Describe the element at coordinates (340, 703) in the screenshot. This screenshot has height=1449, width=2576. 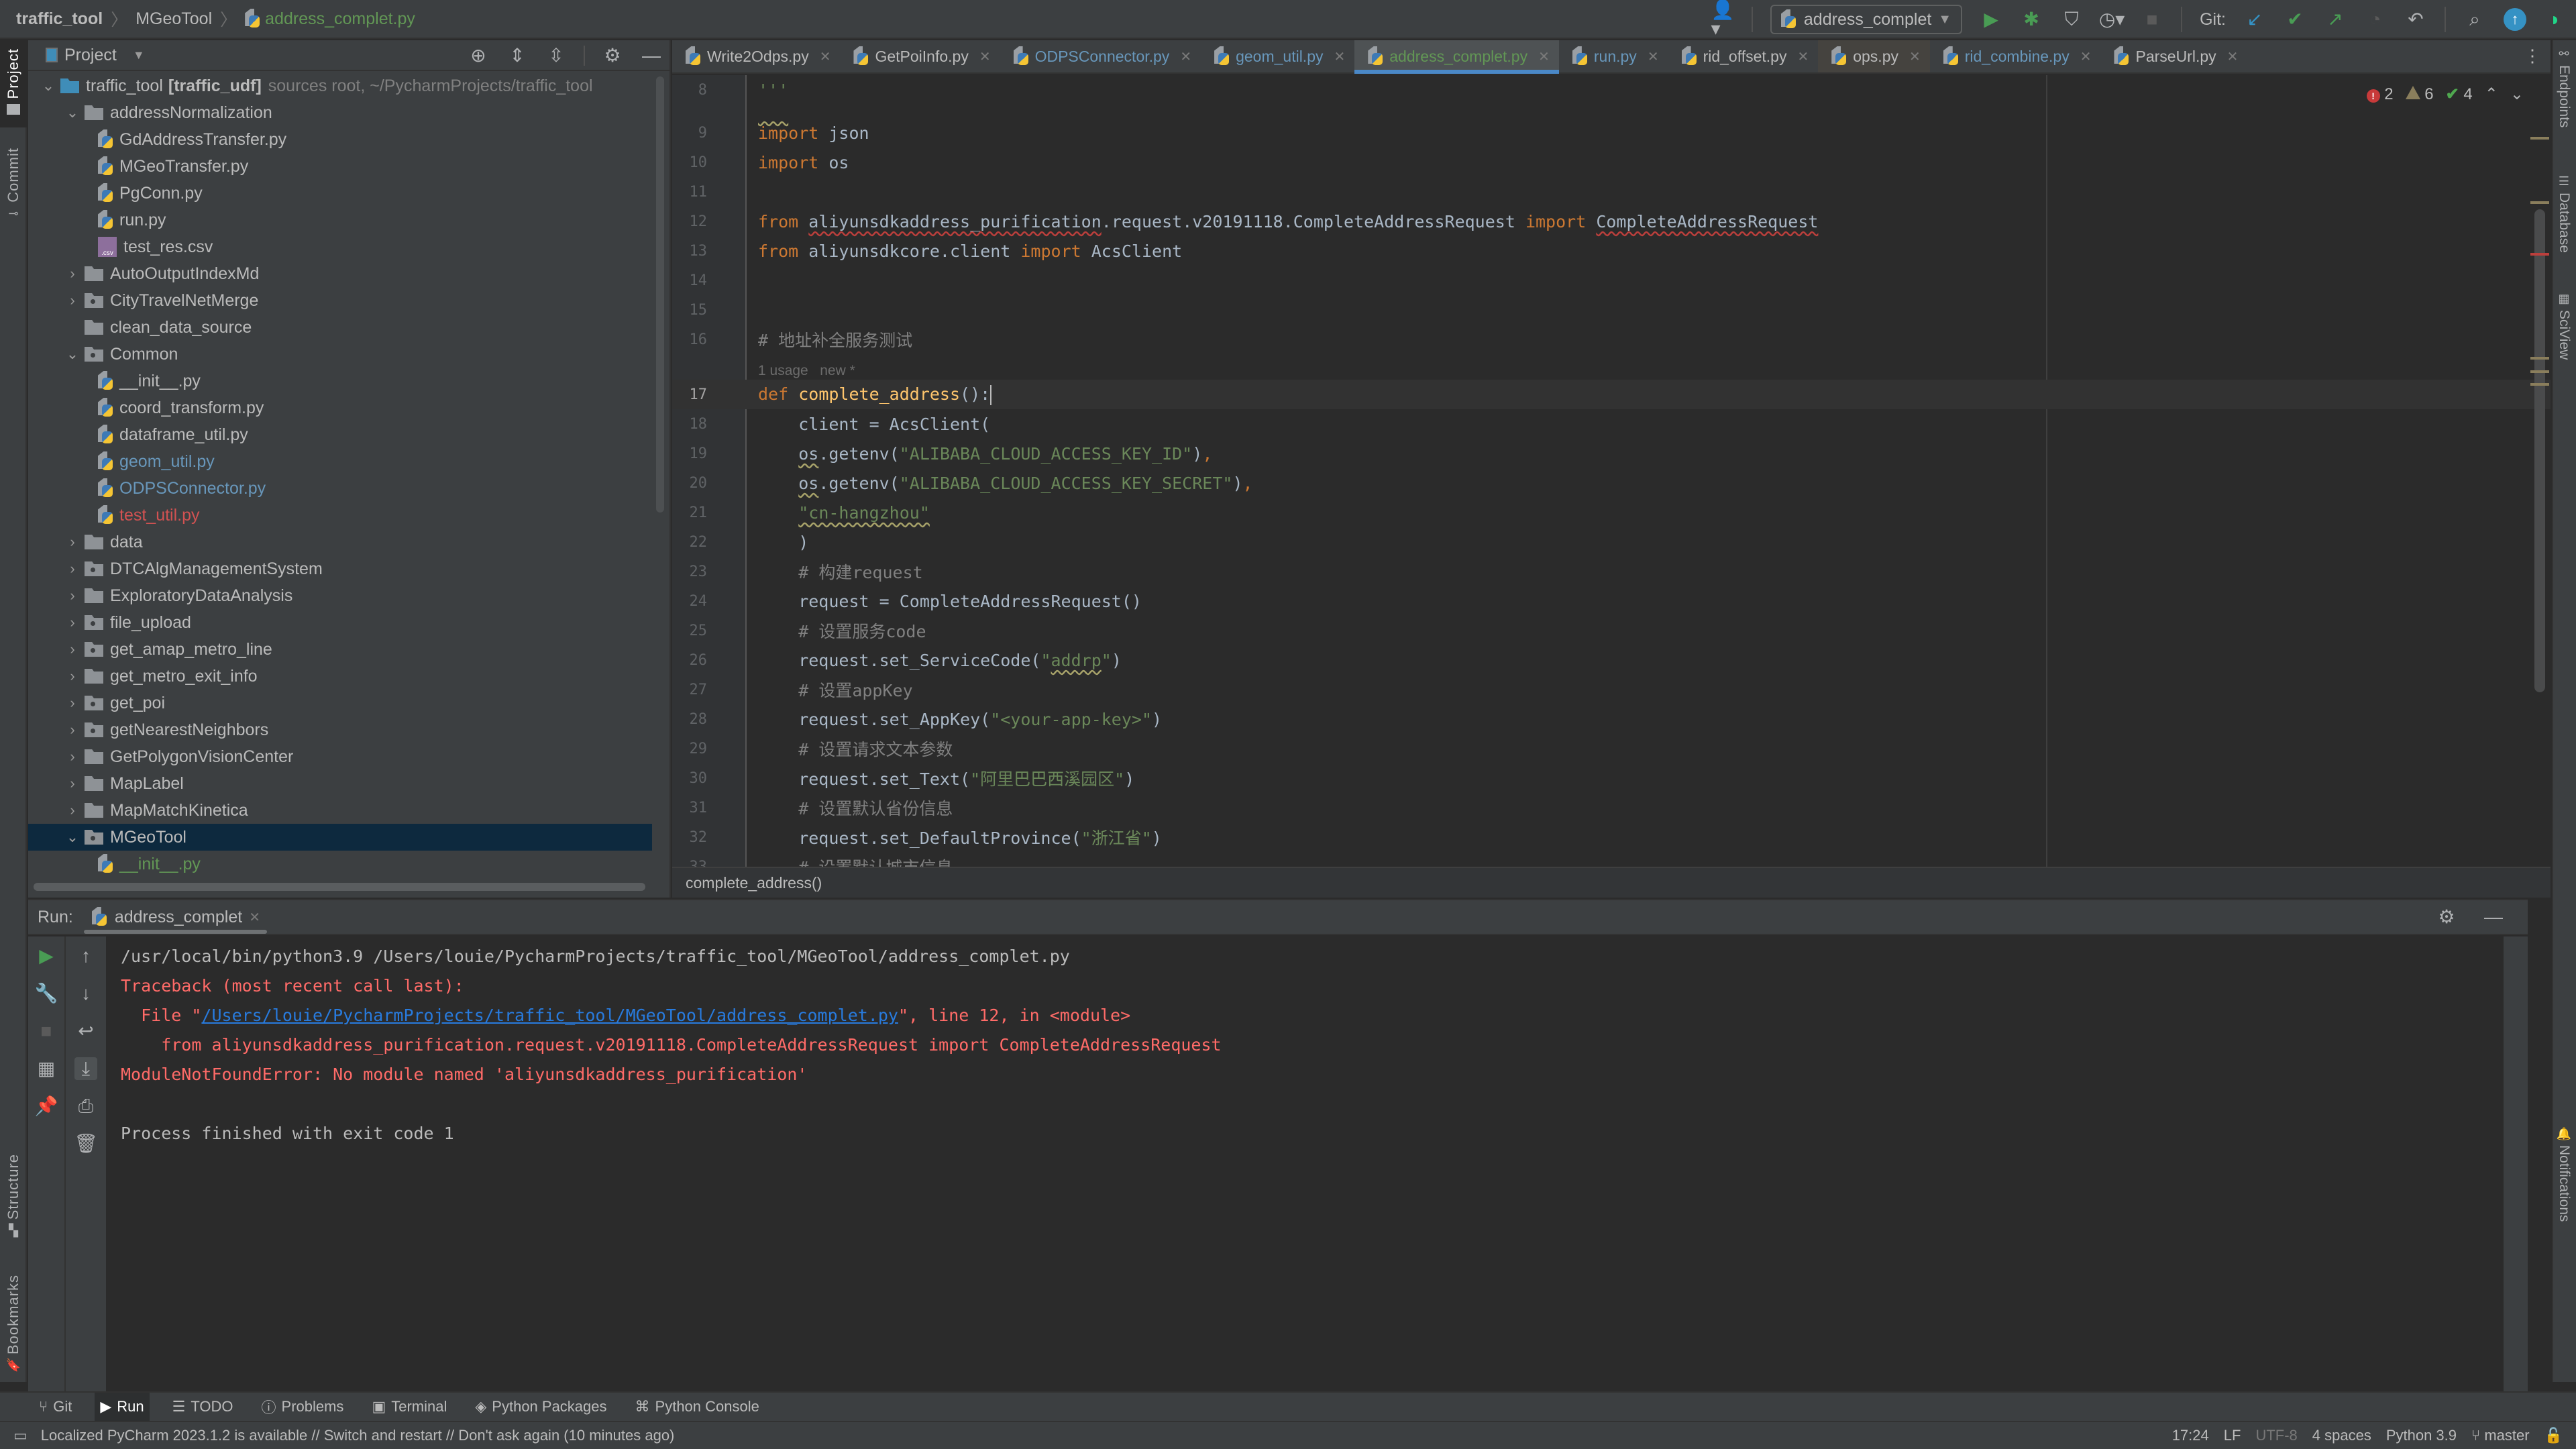
I see `tree-item: › get_poi` at that location.